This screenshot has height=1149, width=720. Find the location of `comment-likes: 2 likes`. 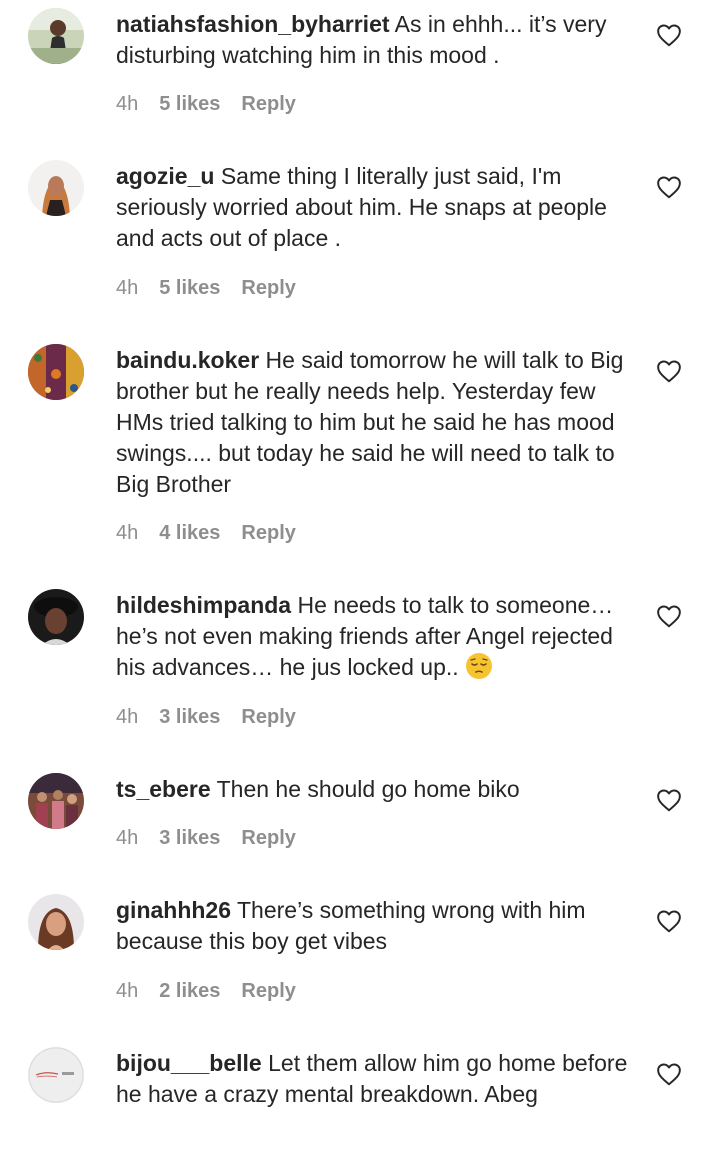

comment-likes: 2 likes is located at coordinates (189, 991).